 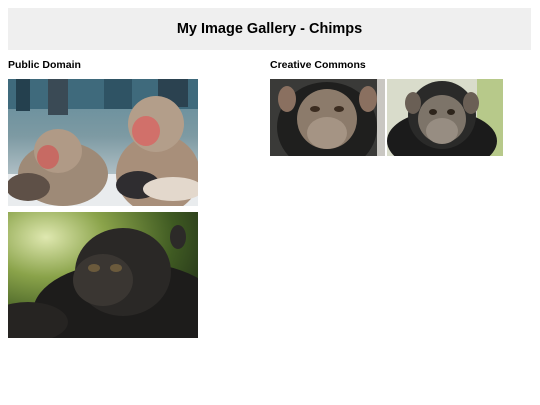 I want to click on page-header: My Image Gallery - Chimps, so click(x=269, y=29).